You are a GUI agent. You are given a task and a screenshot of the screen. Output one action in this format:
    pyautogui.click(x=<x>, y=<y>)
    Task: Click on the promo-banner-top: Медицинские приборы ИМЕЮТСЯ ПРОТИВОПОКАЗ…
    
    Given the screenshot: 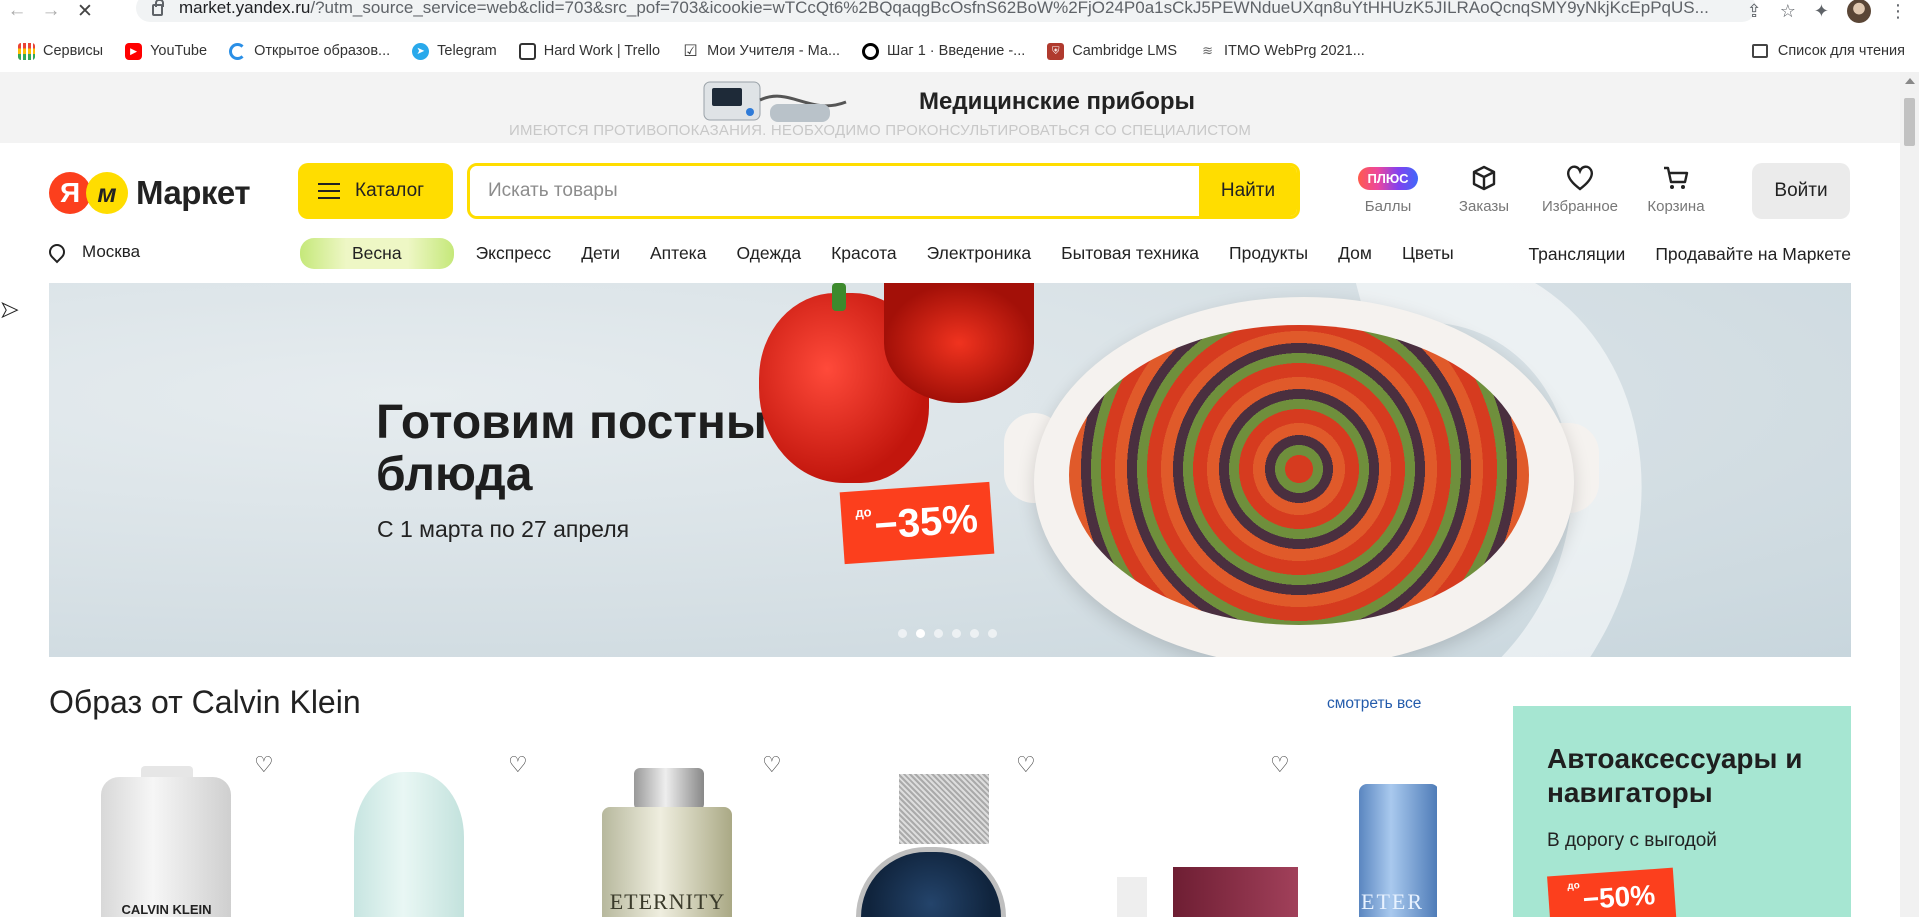 What is the action you would take?
    pyautogui.click(x=950, y=107)
    